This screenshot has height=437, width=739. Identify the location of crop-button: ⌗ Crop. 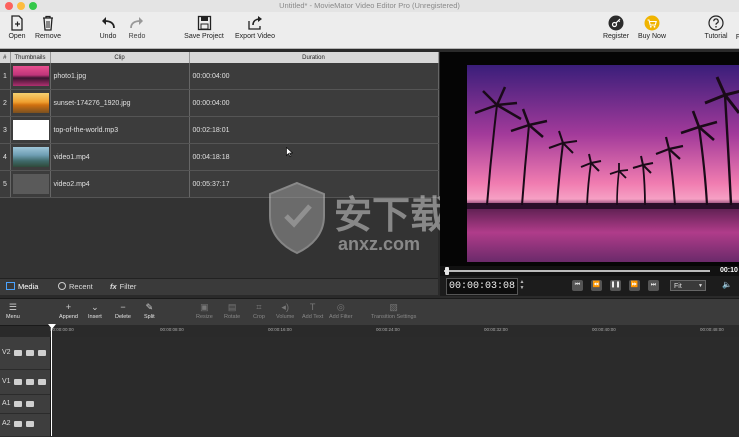
(259, 311).